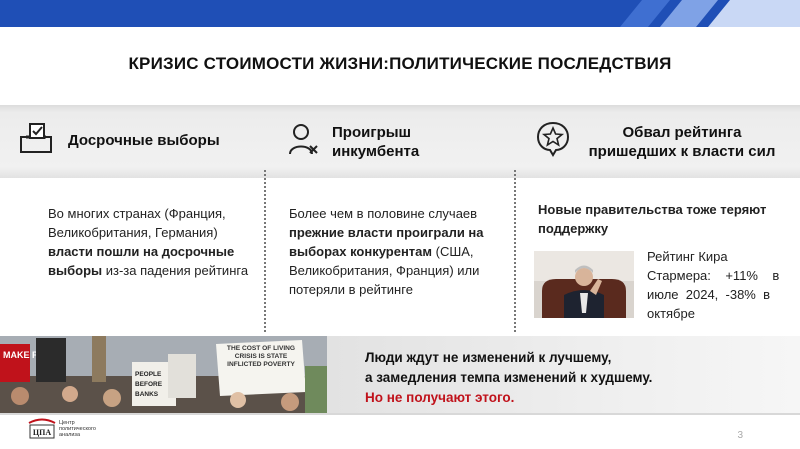  I want to click on svg-text: PEOPLE, so click(148, 374).